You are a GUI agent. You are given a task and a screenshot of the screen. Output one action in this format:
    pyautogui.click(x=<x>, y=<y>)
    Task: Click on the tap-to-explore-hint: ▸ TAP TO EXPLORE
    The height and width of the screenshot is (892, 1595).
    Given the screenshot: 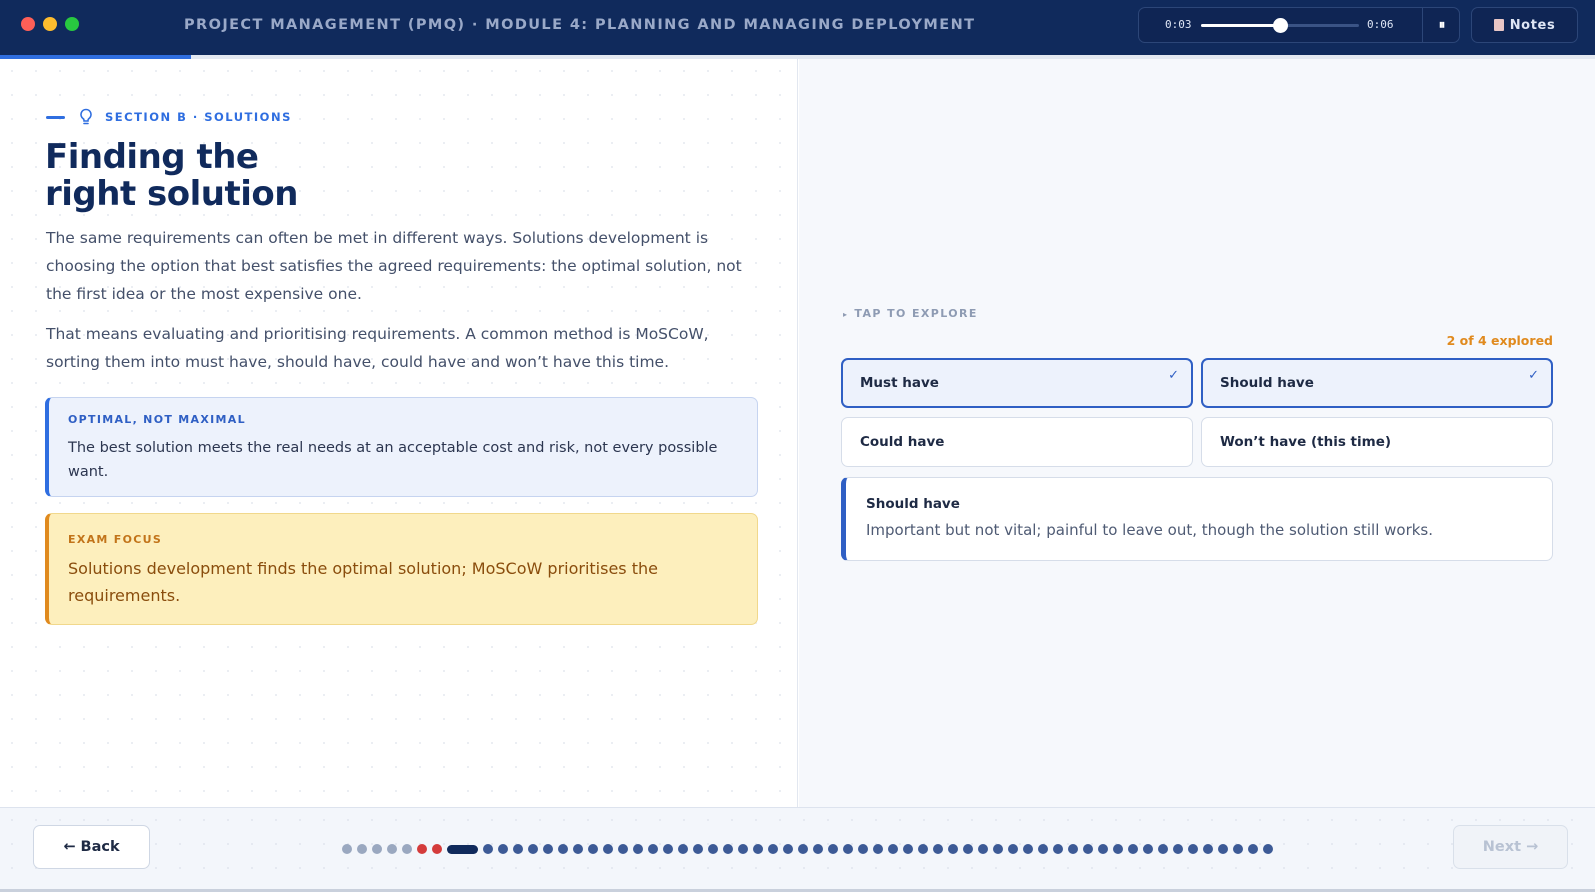 What is the action you would take?
    pyautogui.click(x=910, y=313)
    